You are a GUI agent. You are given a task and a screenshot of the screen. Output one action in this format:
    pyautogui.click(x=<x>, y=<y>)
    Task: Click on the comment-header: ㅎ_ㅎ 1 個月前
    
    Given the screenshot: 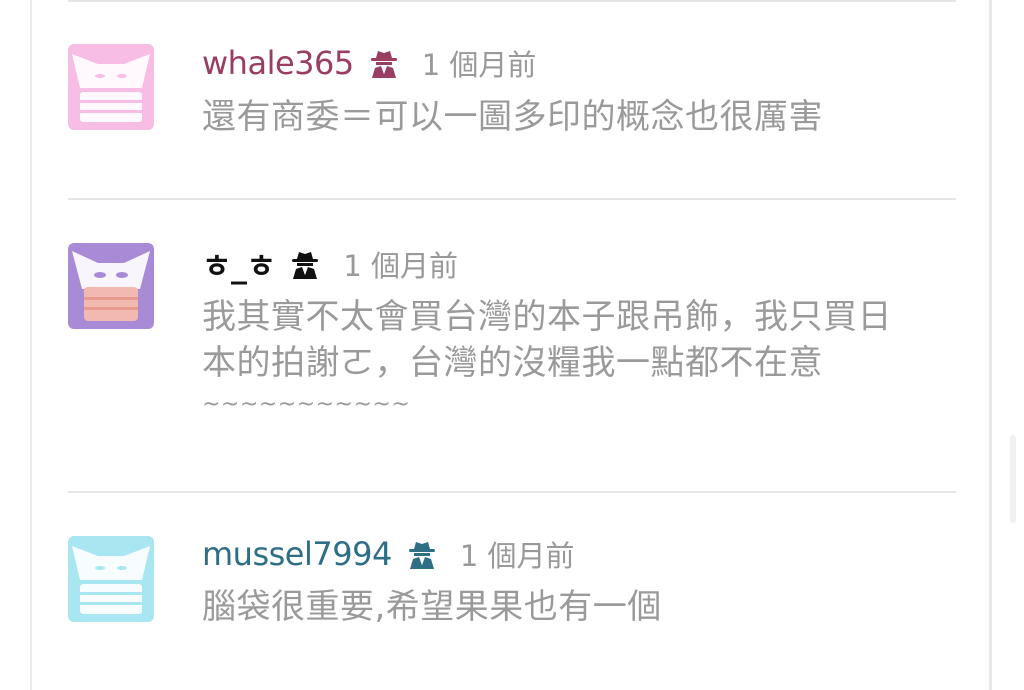 What is the action you would take?
    pyautogui.click(x=330, y=264)
    